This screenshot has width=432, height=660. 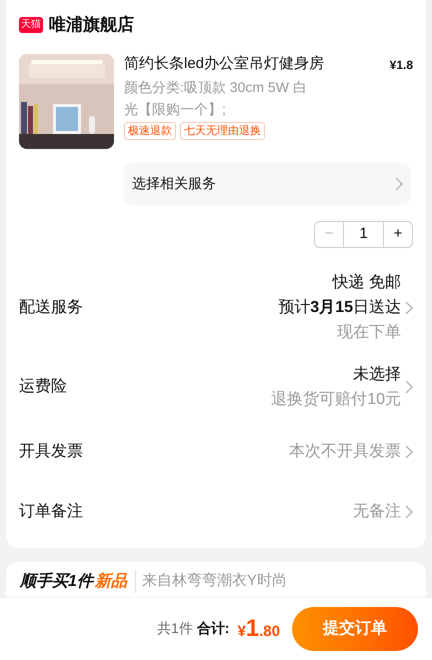 What do you see at coordinates (210, 581) in the screenshot?
I see `upsell-source: 来自林弯弯潮衣Y时尚` at bounding box center [210, 581].